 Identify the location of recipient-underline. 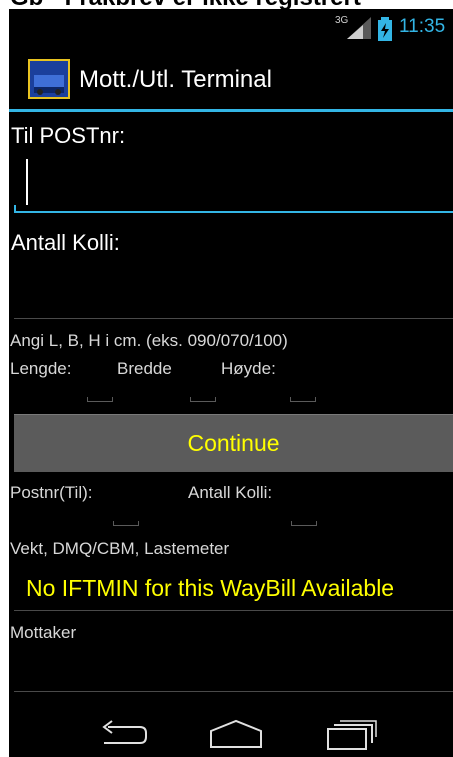
(233, 691).